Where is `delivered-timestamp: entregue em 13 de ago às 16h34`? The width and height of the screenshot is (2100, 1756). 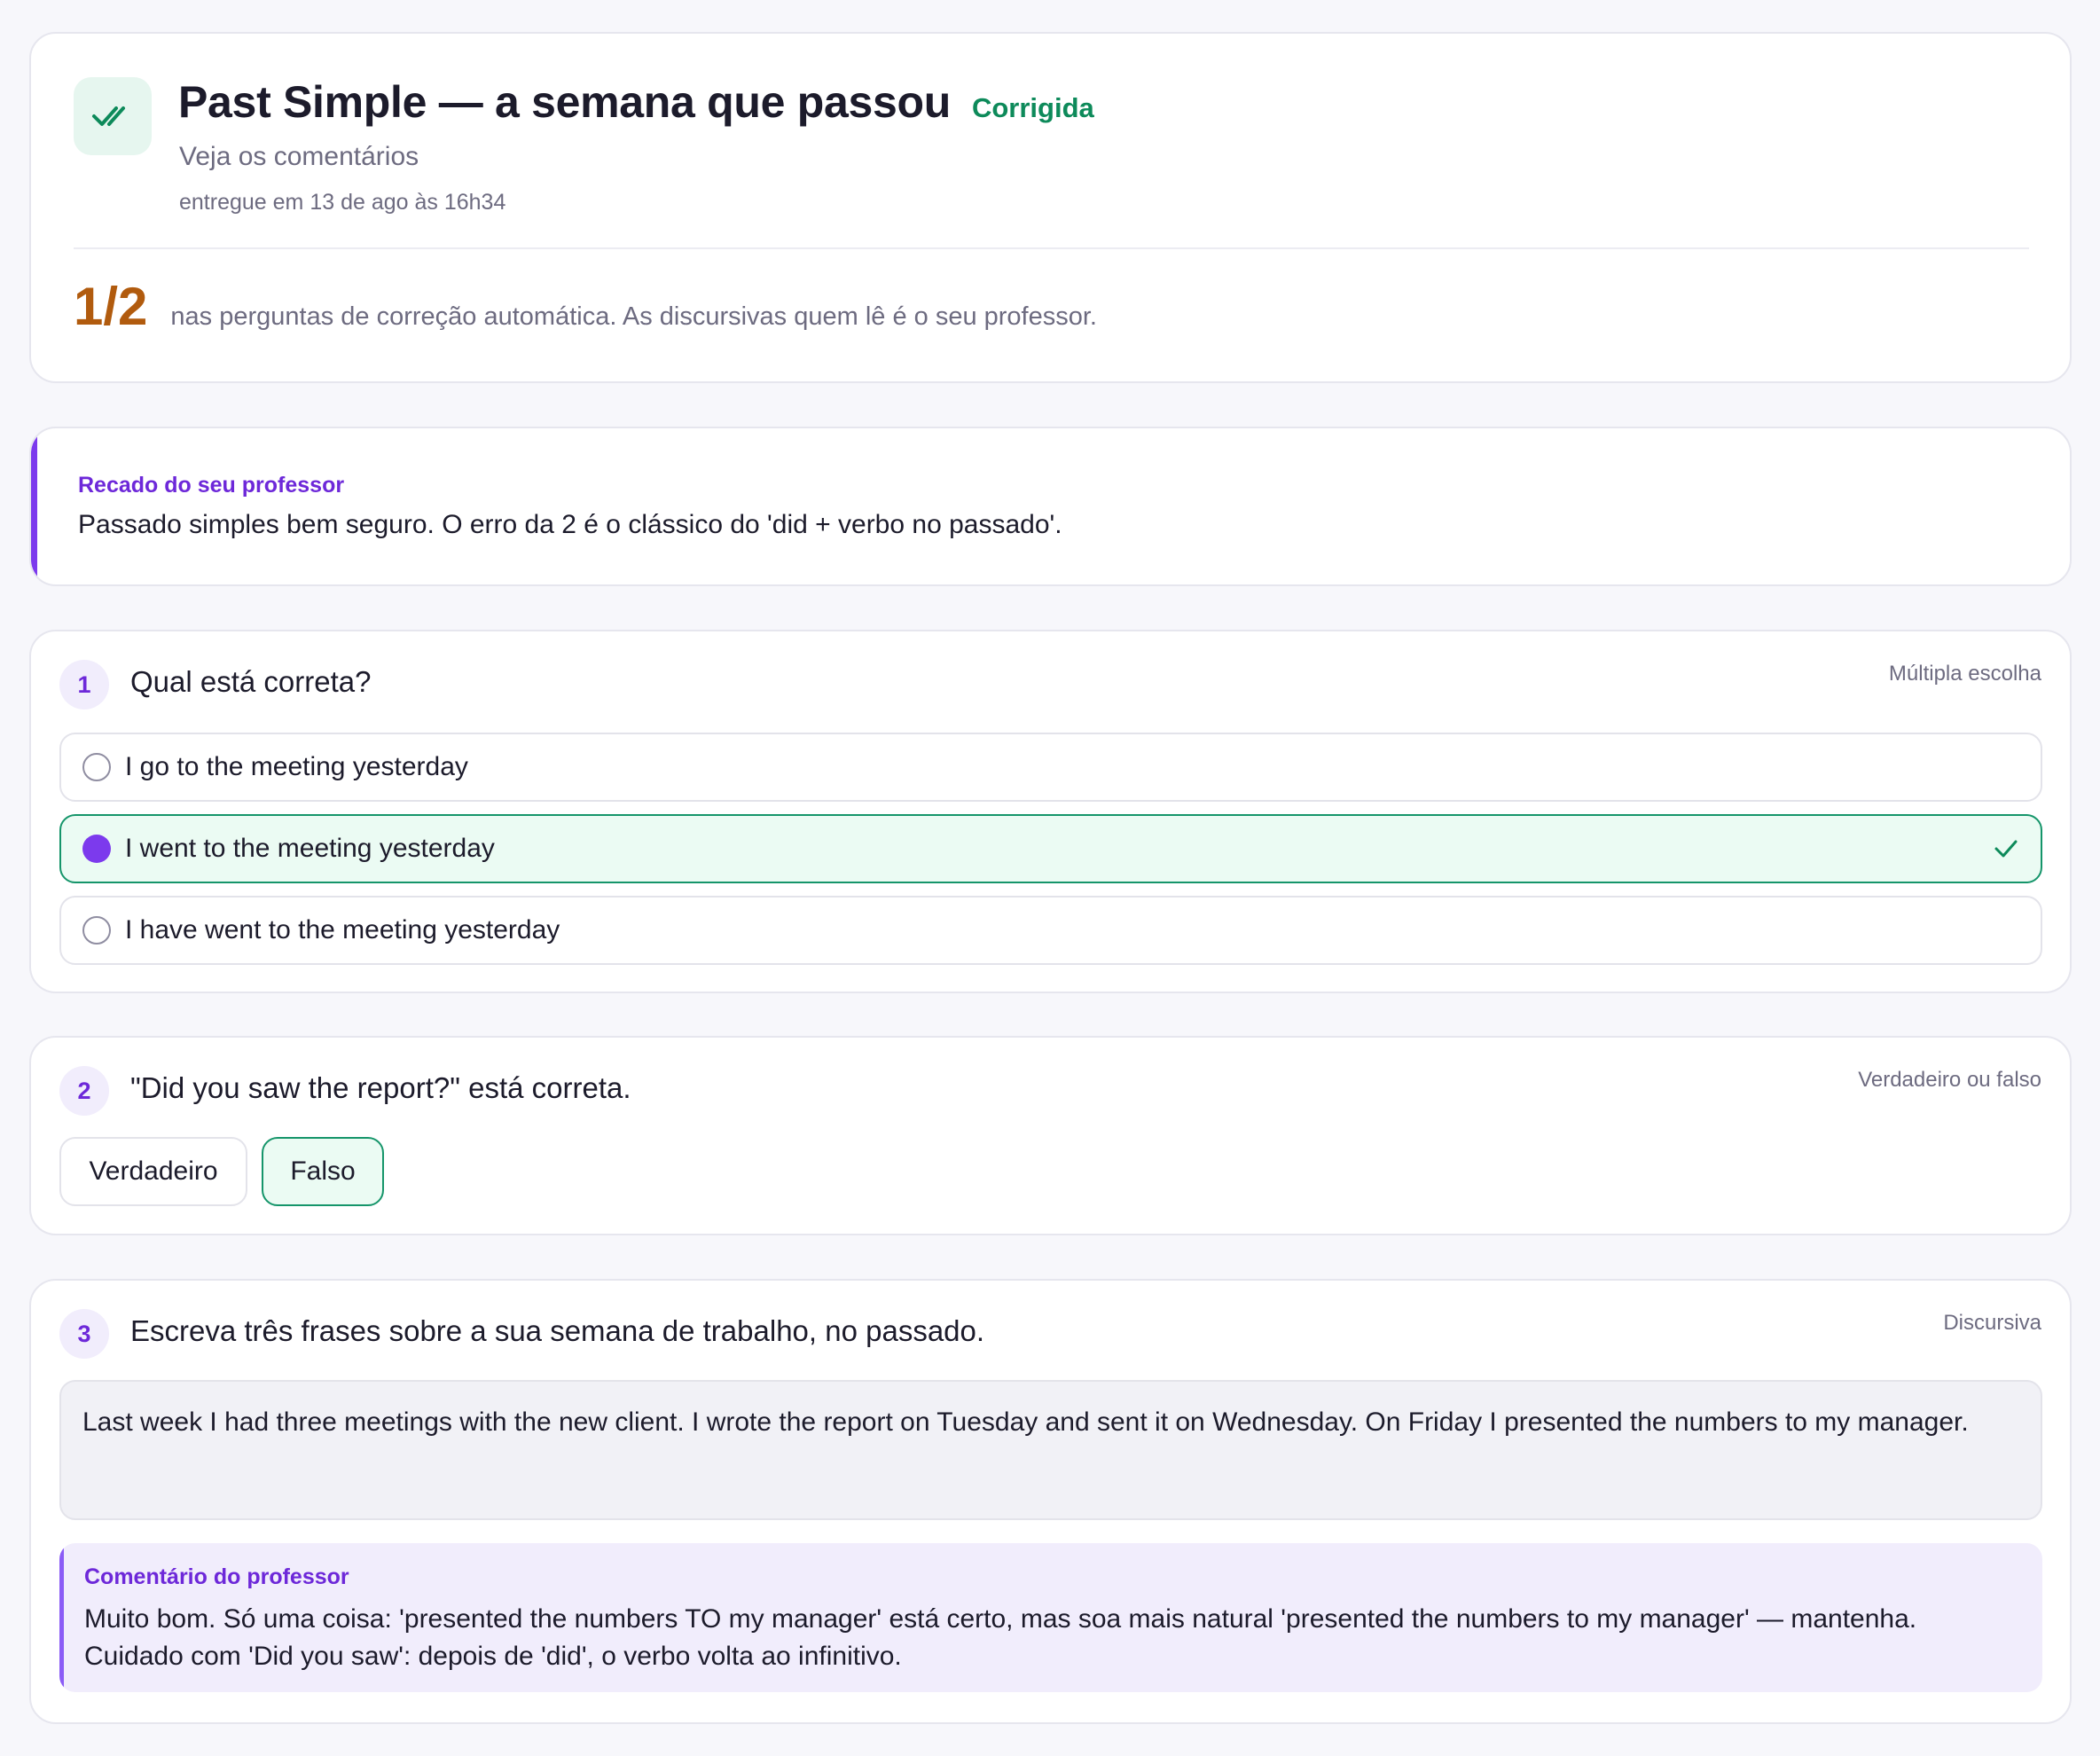
delivered-timestamp: entregue em 13 de ago às 16h34 is located at coordinates (342, 203).